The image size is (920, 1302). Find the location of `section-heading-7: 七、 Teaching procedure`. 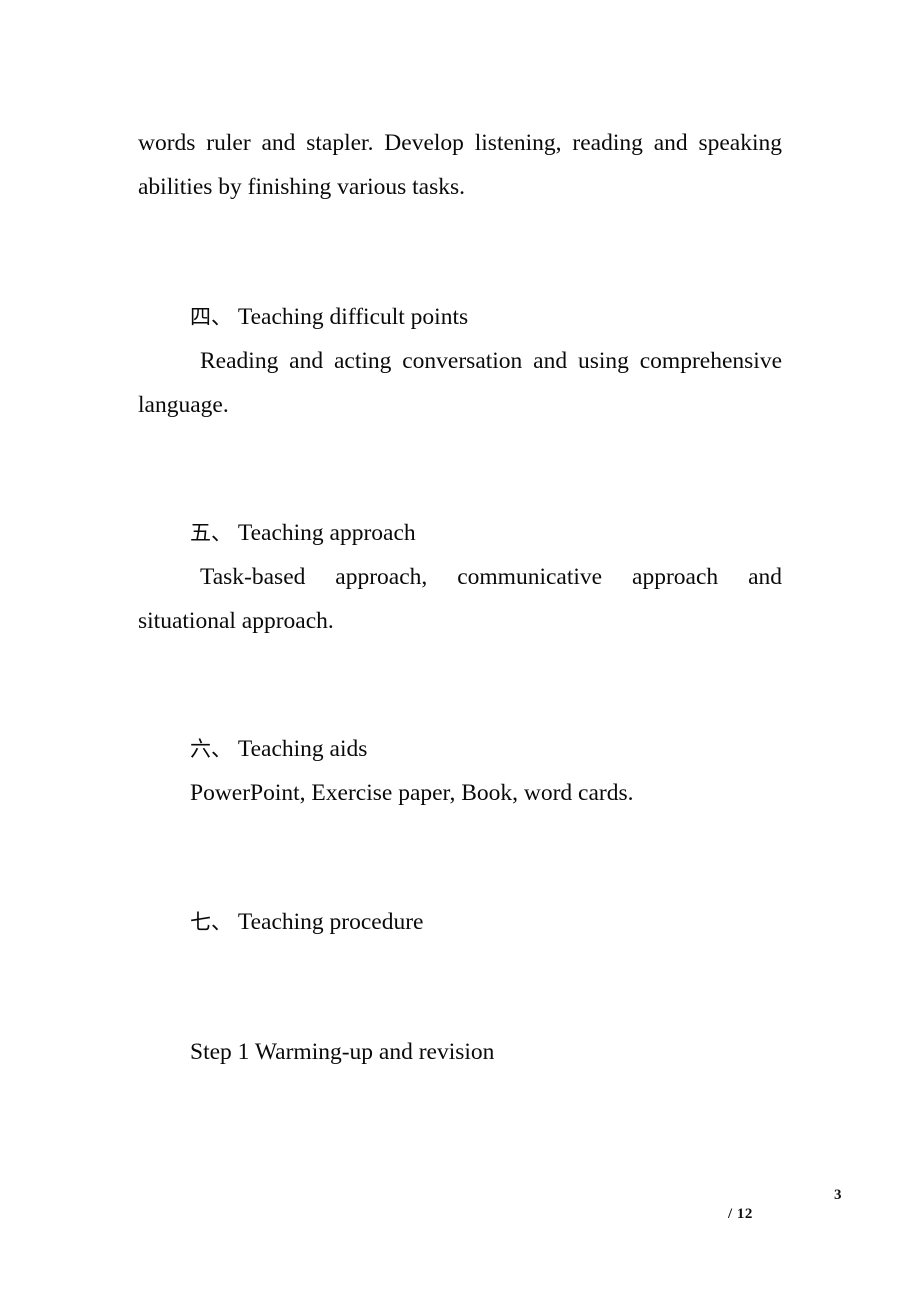

section-heading-7: 七、 Teaching procedure is located at coordinates (460, 923).